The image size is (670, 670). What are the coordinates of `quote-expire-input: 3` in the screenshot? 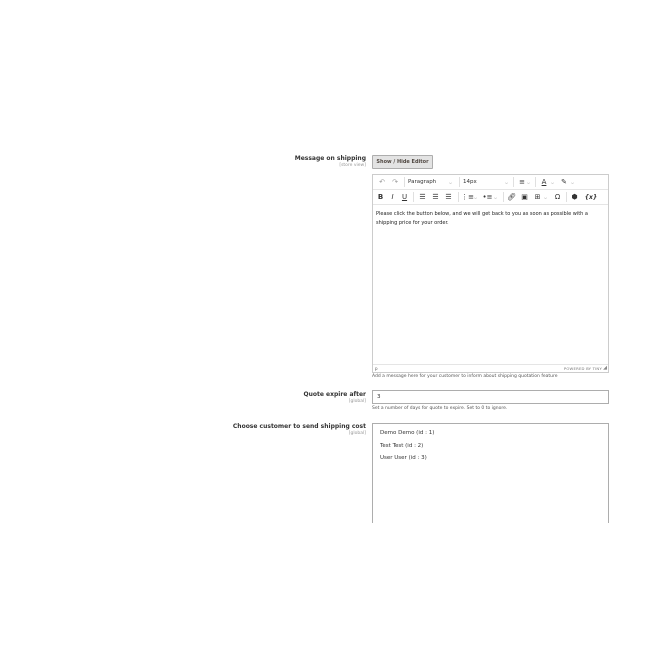 It's located at (490, 397).